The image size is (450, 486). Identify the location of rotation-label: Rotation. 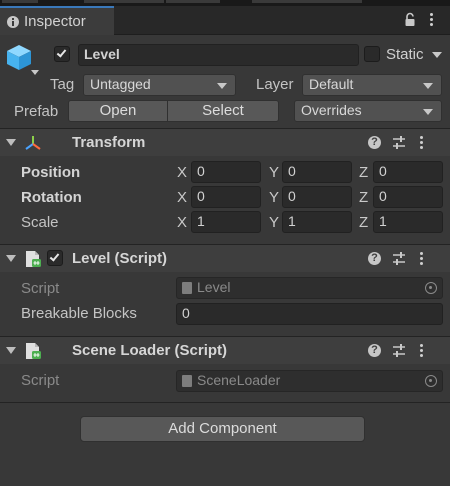
(51, 197).